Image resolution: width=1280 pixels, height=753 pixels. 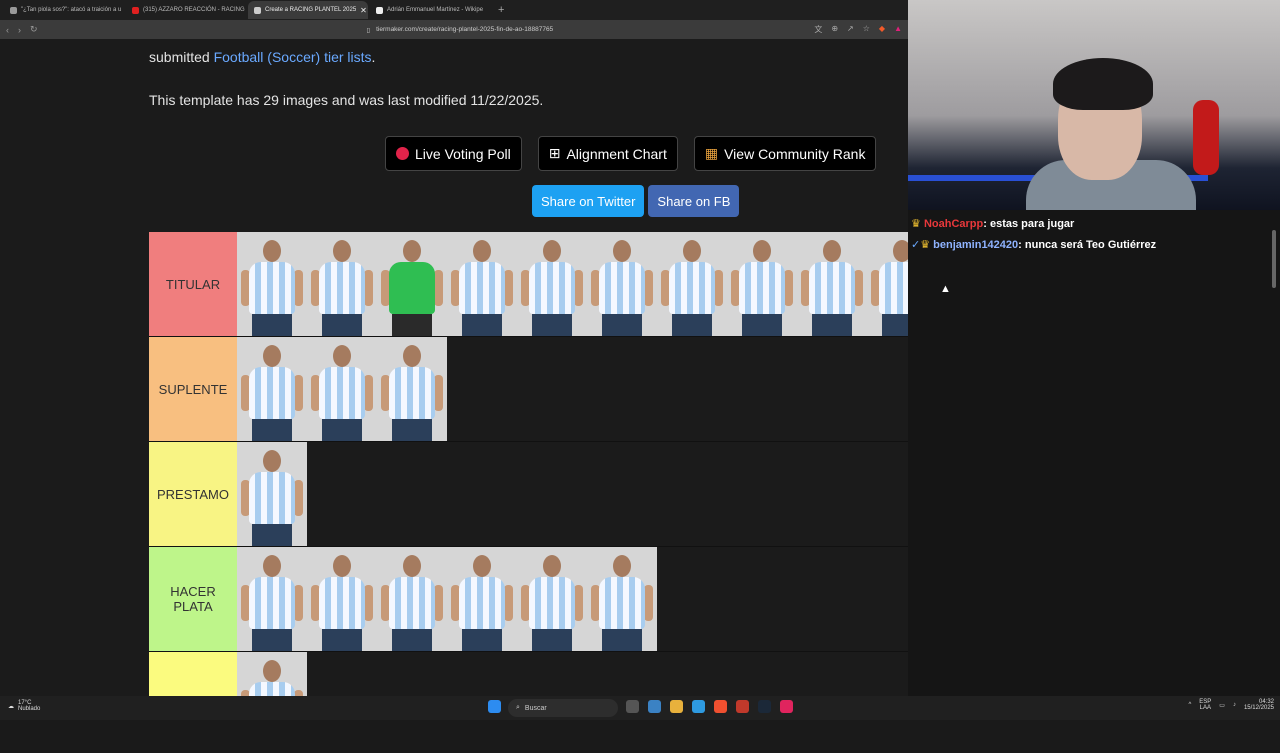 I want to click on windows-start-icon, so click(x=494, y=706).